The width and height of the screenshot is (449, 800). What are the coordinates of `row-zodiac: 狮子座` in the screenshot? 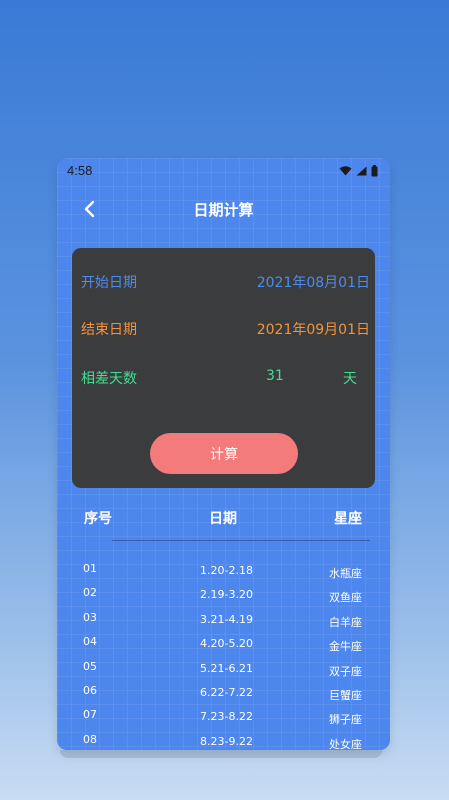 It's located at (345, 720).